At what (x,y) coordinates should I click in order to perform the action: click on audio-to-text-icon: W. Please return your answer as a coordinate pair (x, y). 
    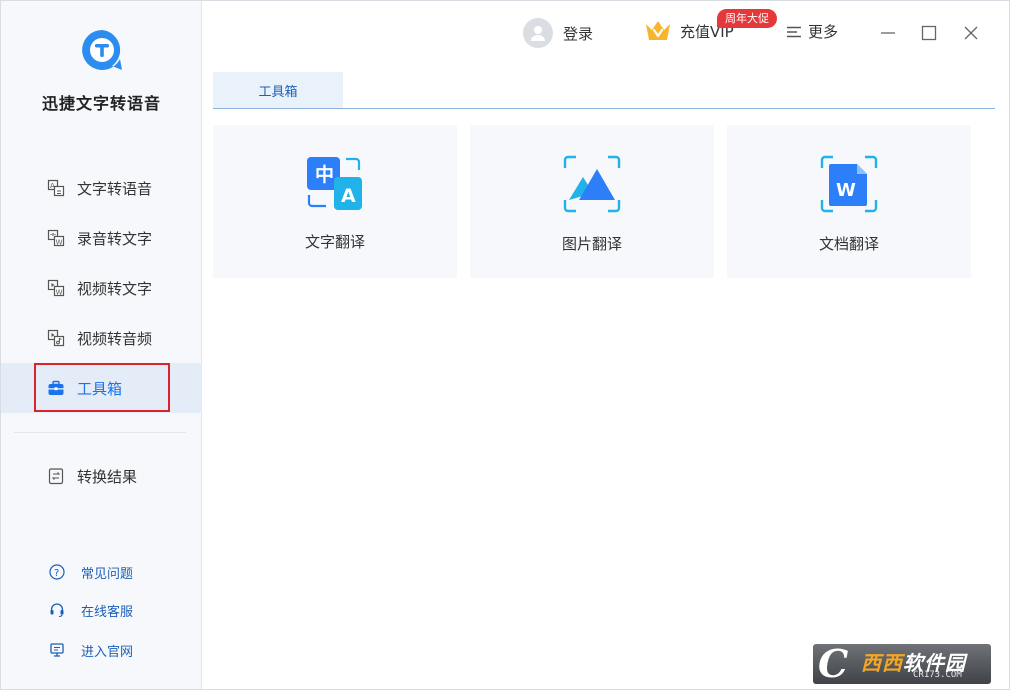
    Looking at the image, I should click on (56, 238).